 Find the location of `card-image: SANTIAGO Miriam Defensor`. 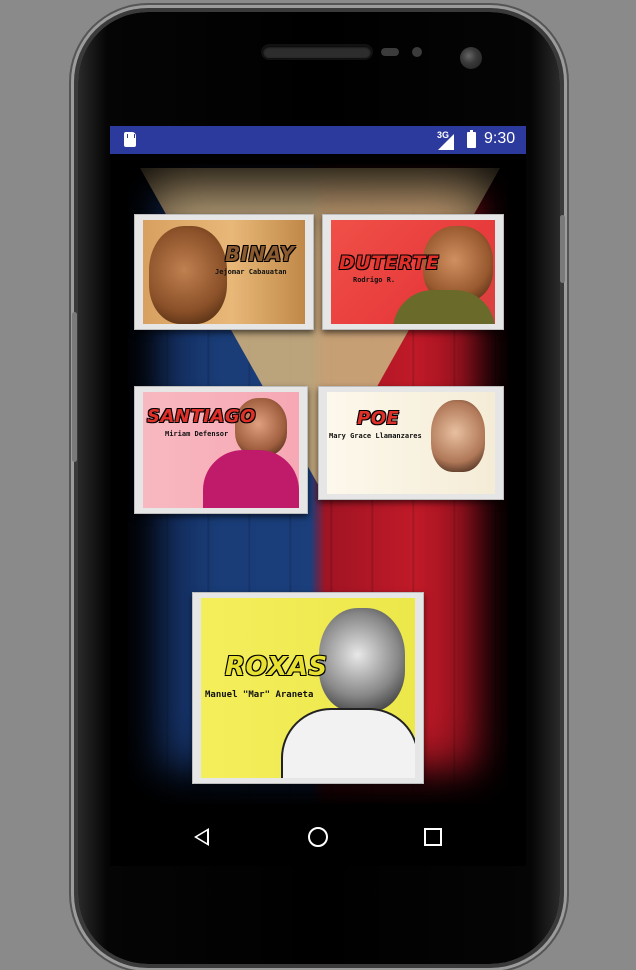

card-image: SANTIAGO Miriam Defensor is located at coordinates (221, 450).